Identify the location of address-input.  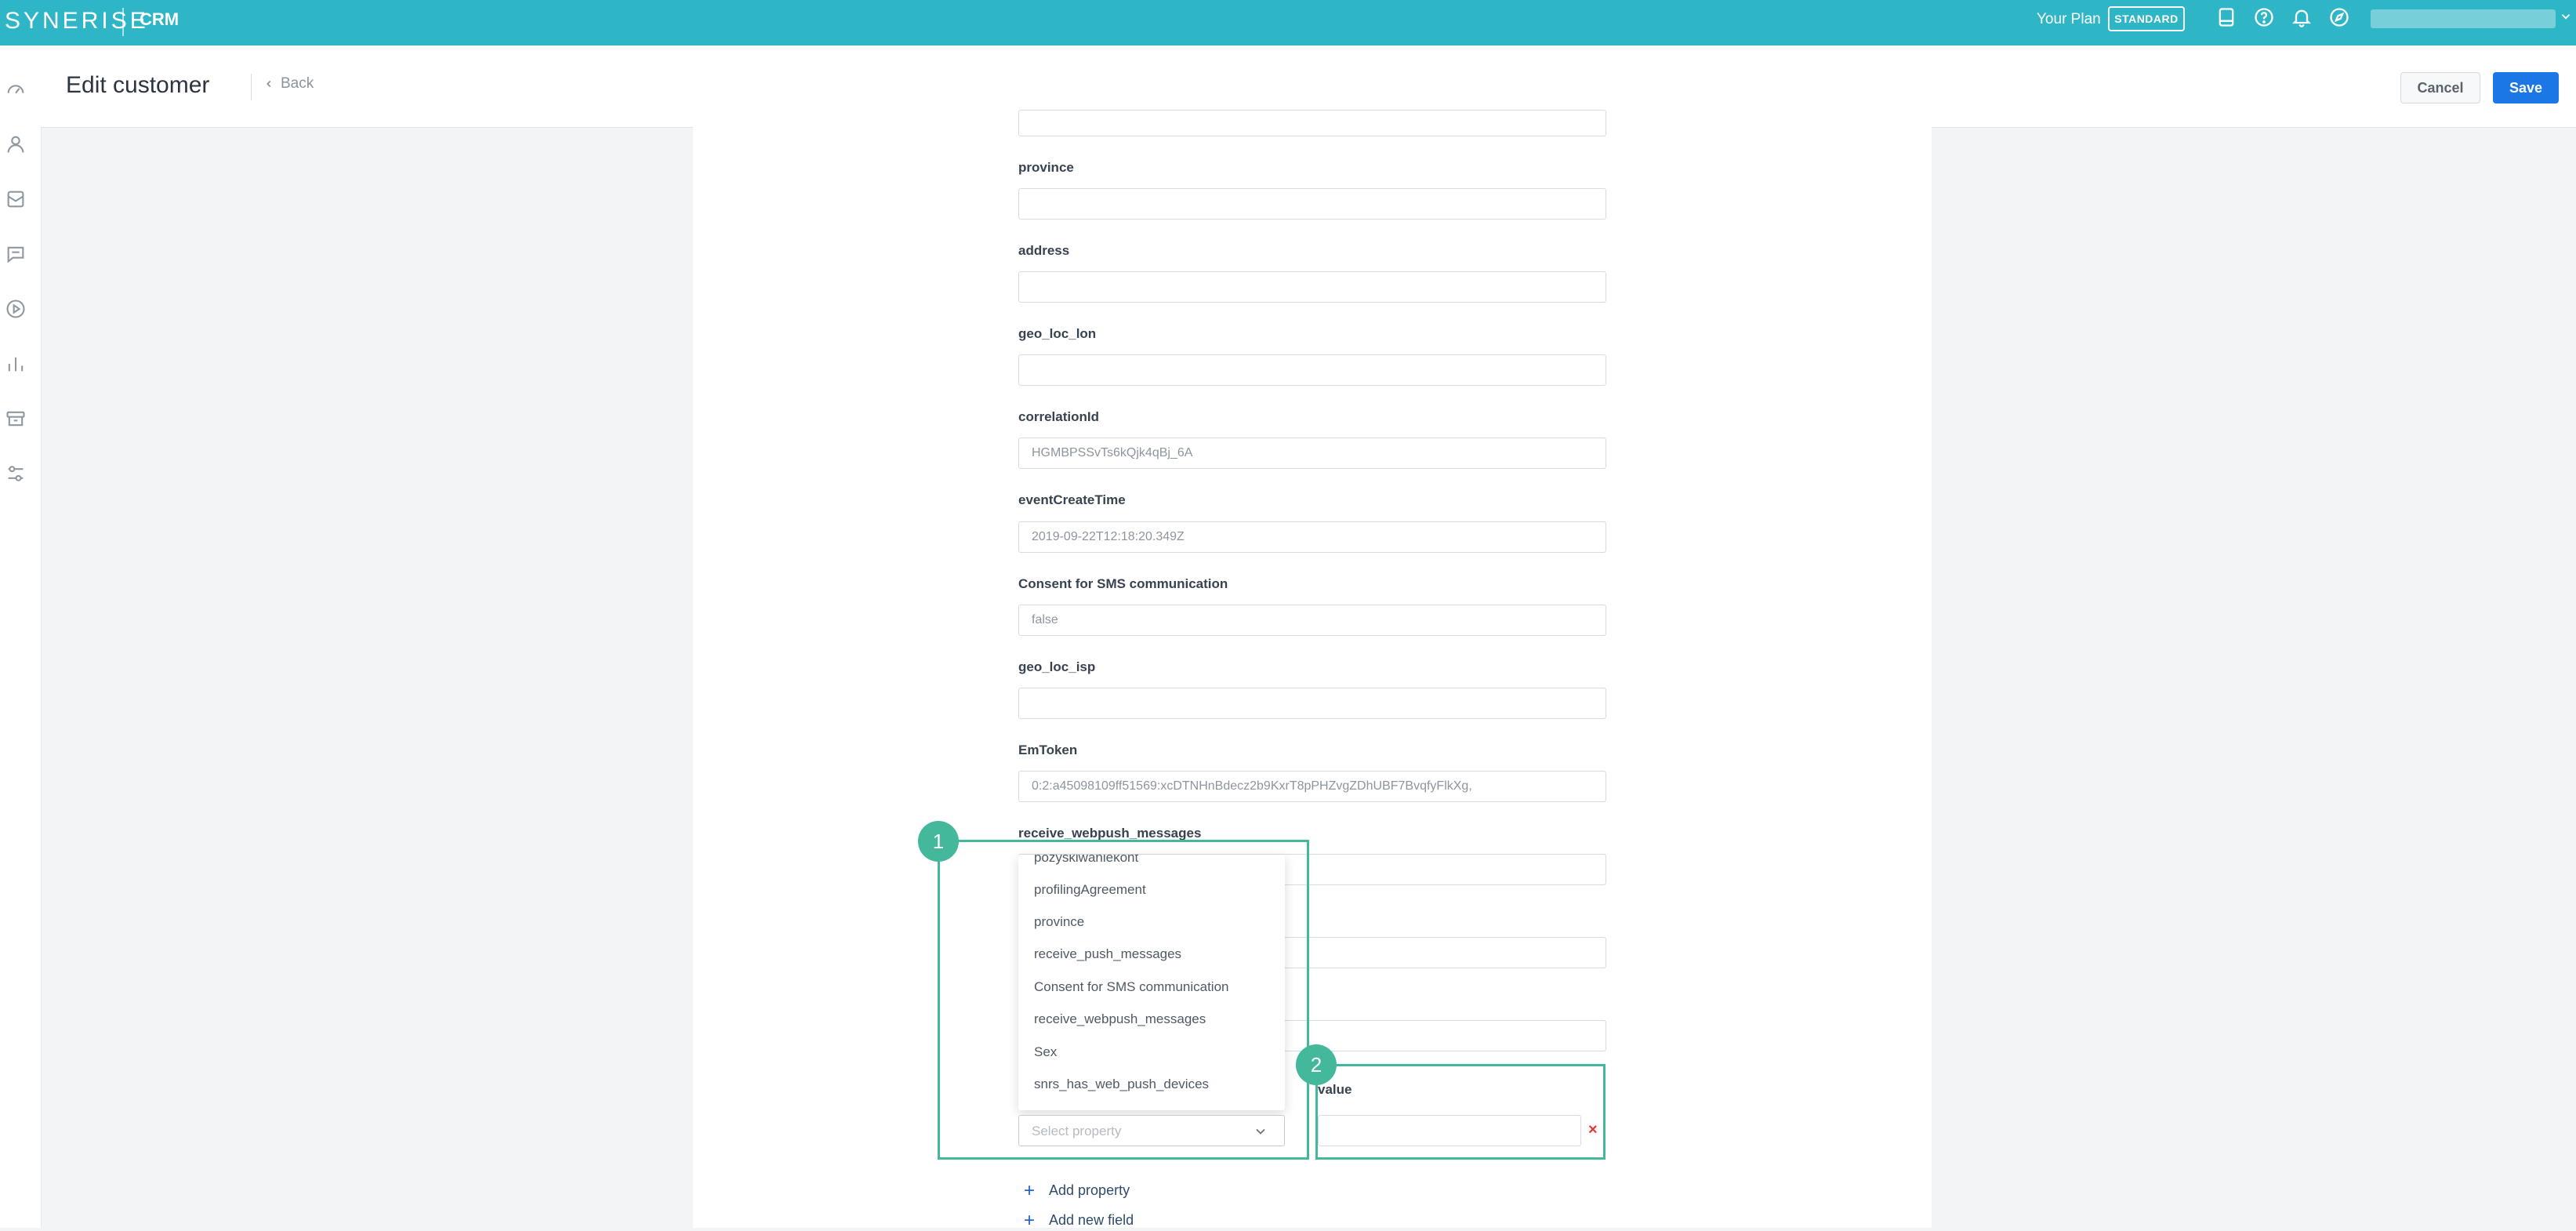
(1312, 287).